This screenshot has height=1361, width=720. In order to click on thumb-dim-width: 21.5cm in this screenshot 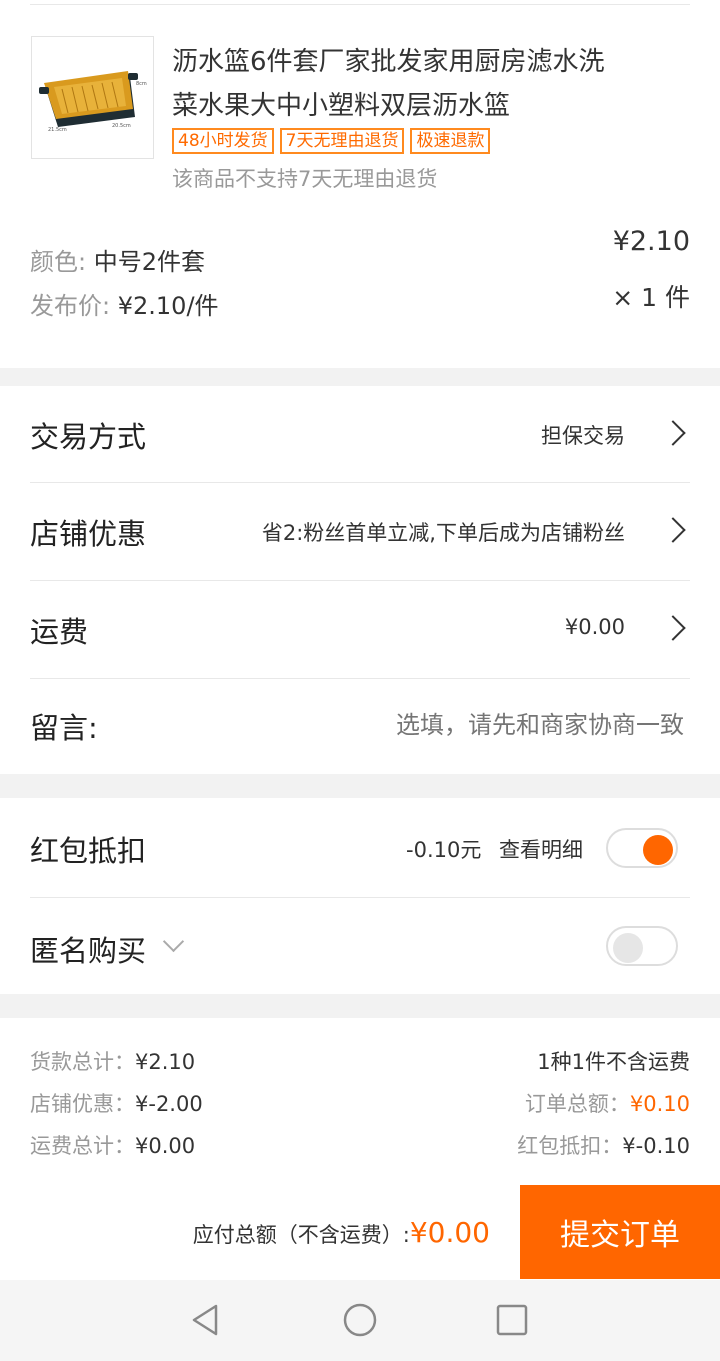, I will do `click(57, 130)`.